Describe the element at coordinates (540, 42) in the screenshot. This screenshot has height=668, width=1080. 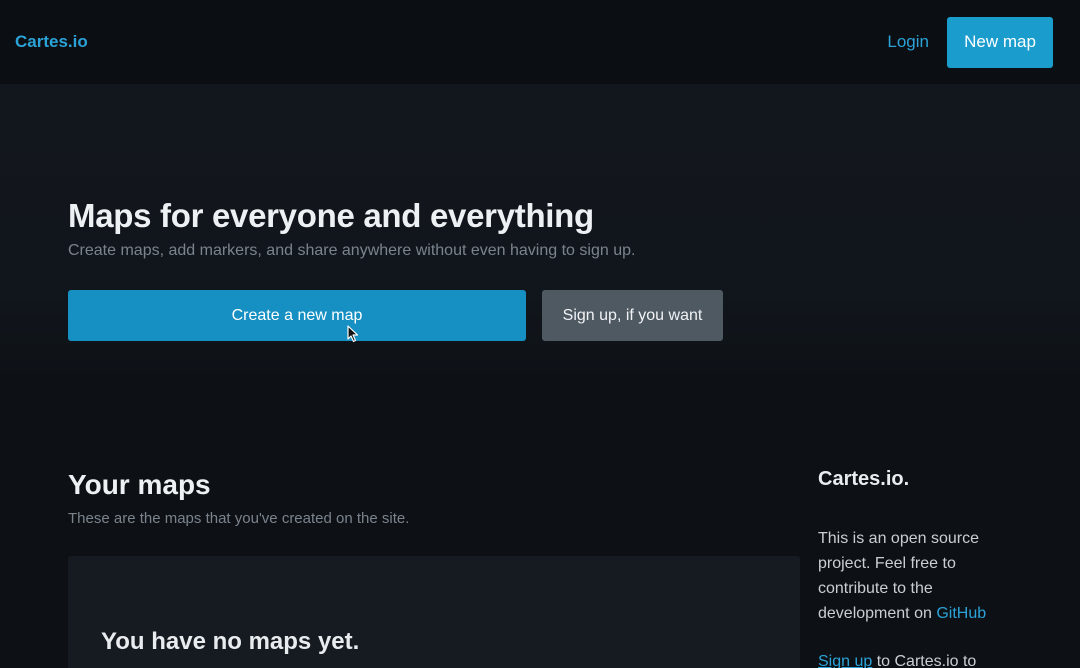
I see `top-navbar: Cartes.io Login New map` at that location.